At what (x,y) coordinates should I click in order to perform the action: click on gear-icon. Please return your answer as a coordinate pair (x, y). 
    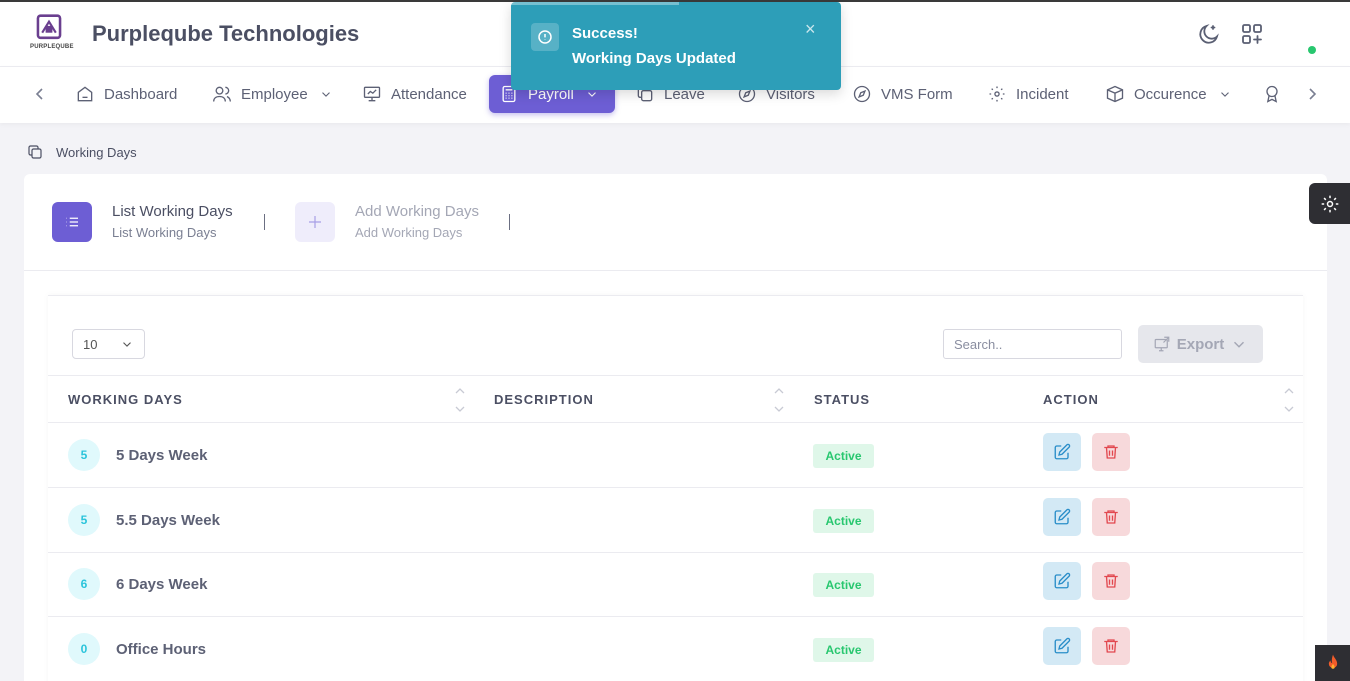
    Looking at the image, I should click on (1329, 203).